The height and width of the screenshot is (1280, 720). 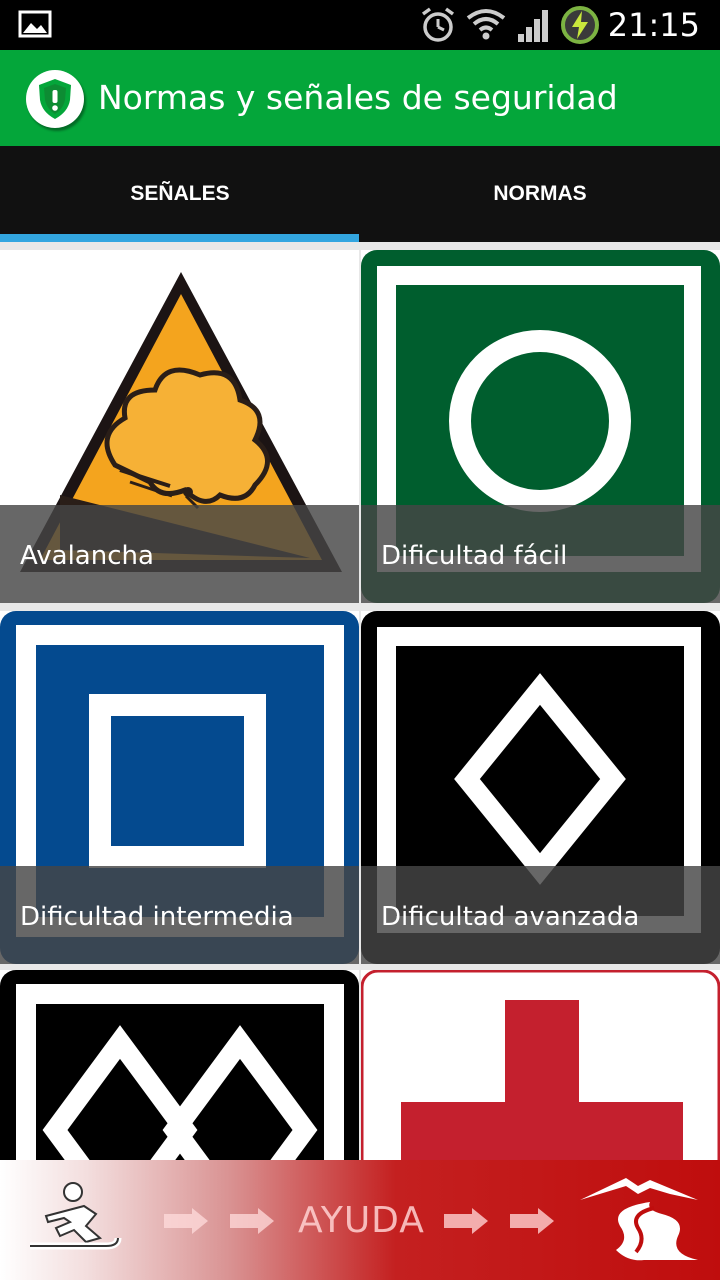 I want to click on app-logo, so click(x=55, y=99).